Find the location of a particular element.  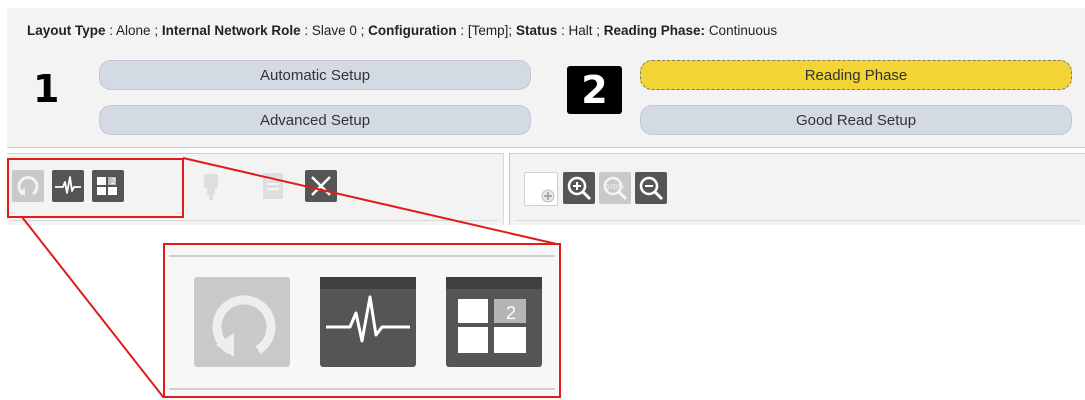

refresh-icon is located at coordinates (242, 322).